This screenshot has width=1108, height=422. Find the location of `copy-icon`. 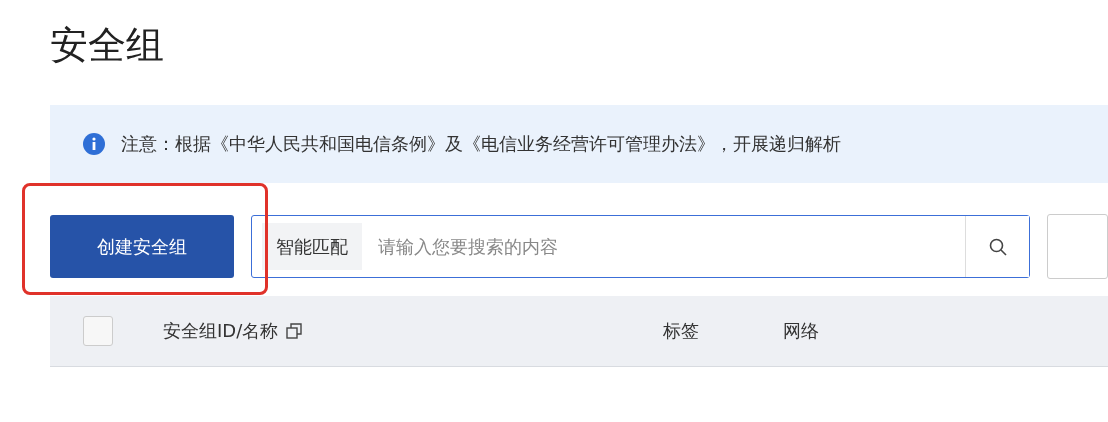

copy-icon is located at coordinates (294, 331).